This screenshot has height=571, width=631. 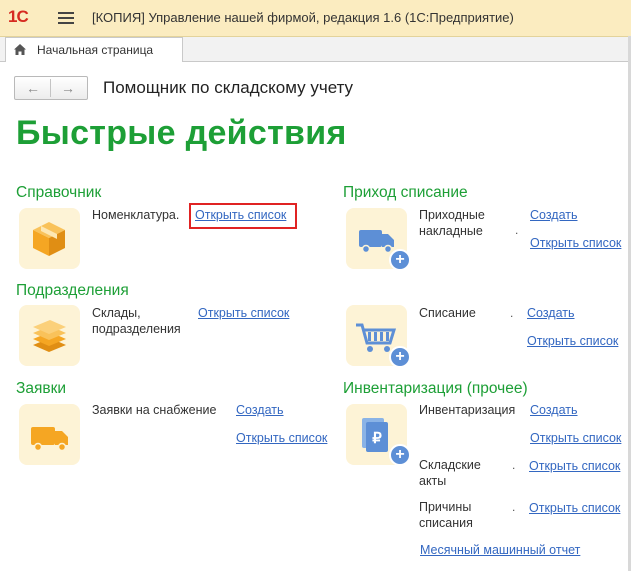 I want to click on divisions-item-line1: Склады,, so click(x=116, y=313).